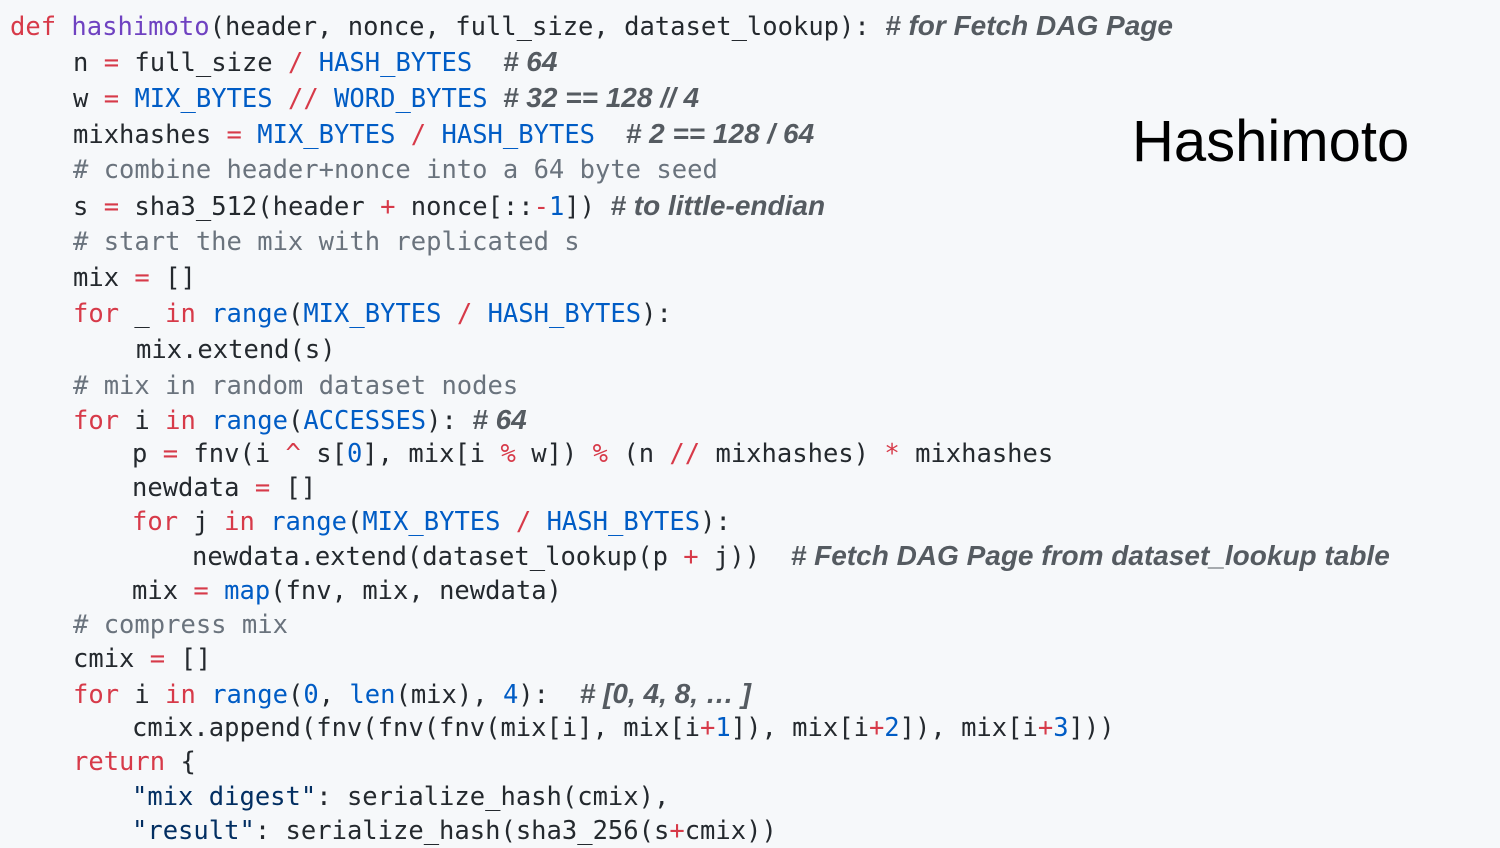  Describe the element at coordinates (134, 278) in the screenshot. I see `code-line: mix = []` at that location.